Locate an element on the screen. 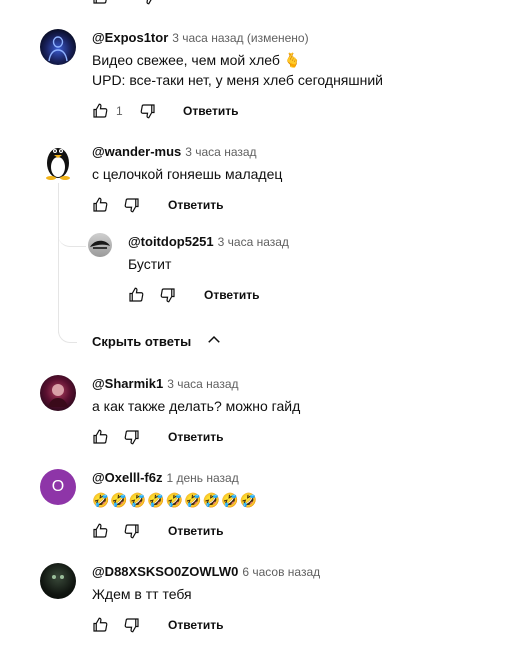 This screenshot has width=523, height=649. hide-replies-button: Скрыть ответы is located at coordinates (157, 342).